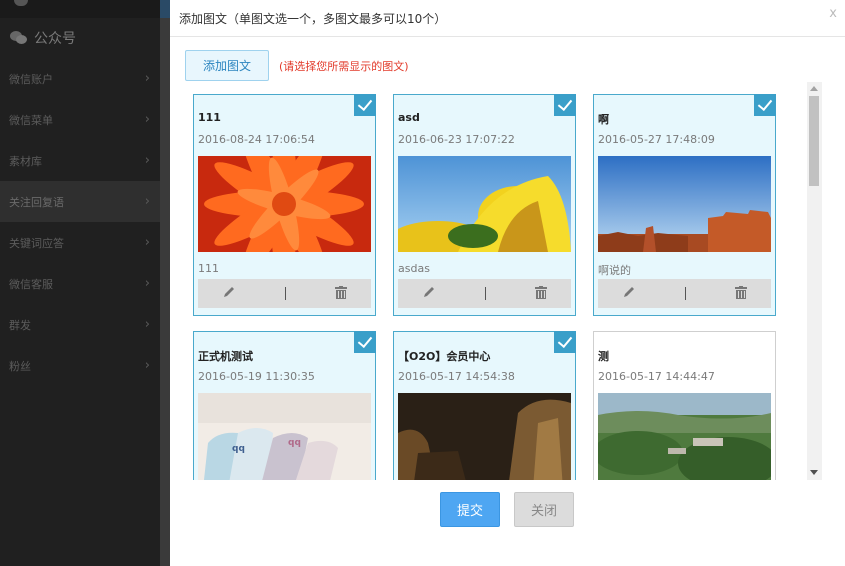 The width and height of the screenshot is (845, 566). Describe the element at coordinates (456, 139) in the screenshot. I see `article-date: 2016-06-23 17:07:22` at that location.